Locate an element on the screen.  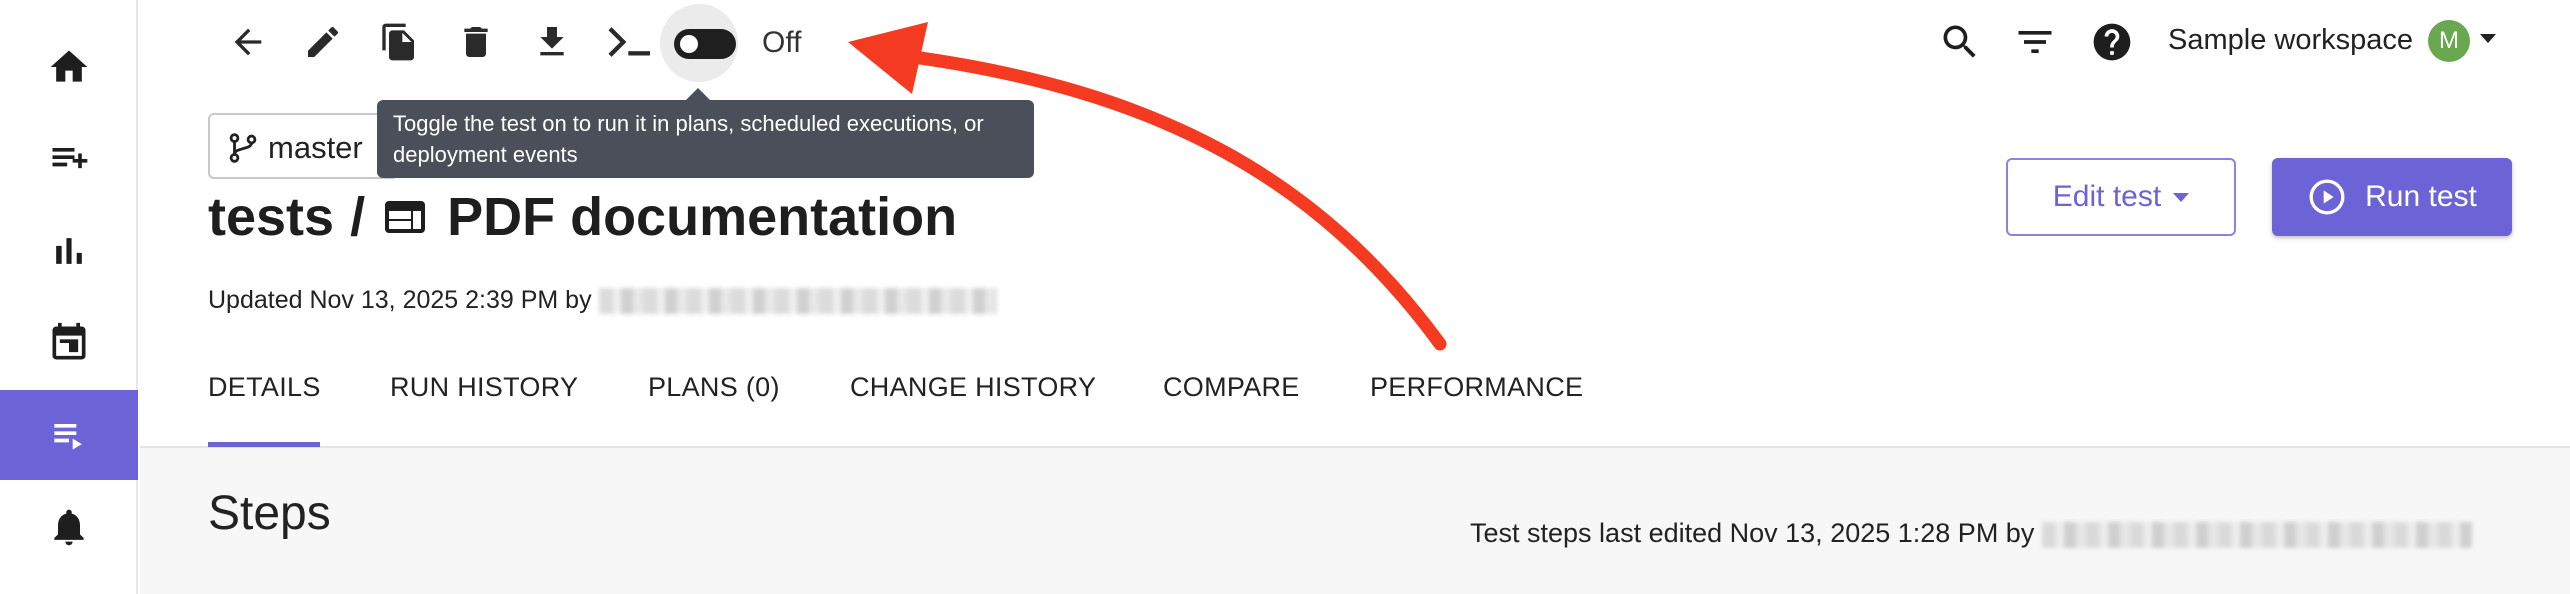
home-icon is located at coordinates (69, 66).